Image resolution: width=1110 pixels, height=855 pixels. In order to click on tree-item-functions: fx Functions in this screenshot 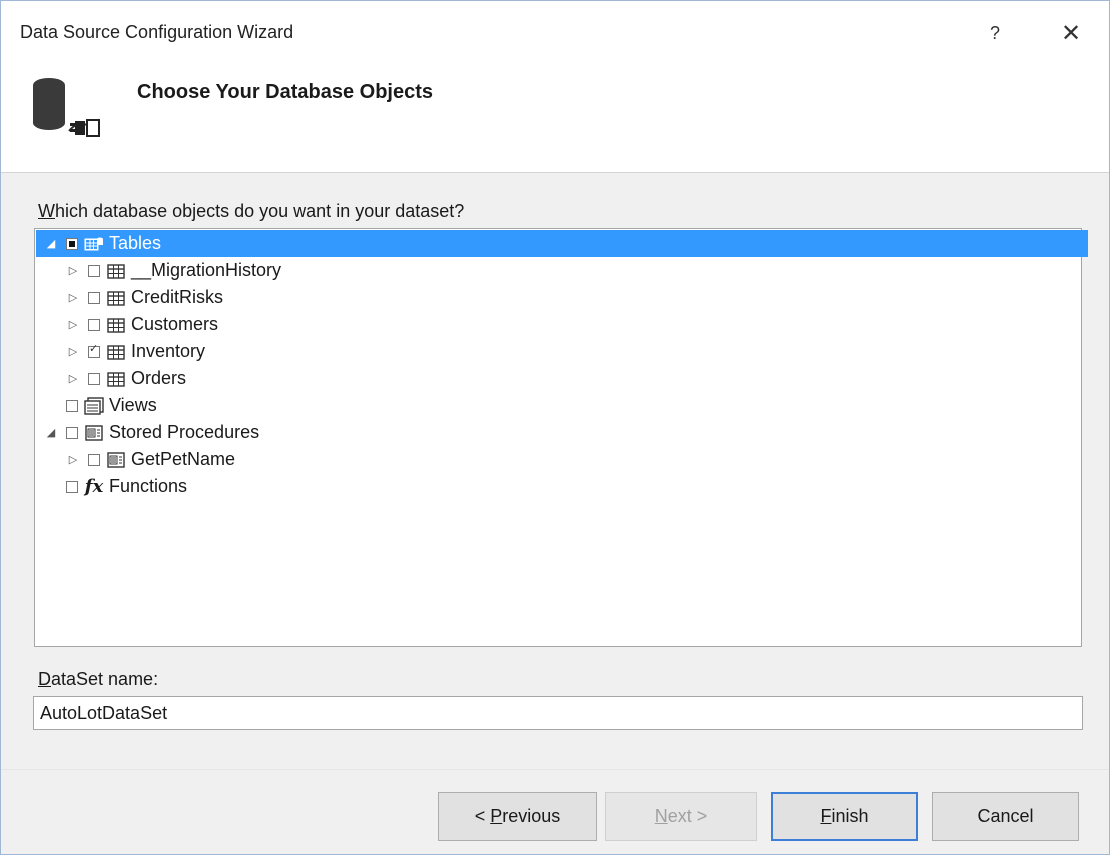, I will do `click(111, 486)`.